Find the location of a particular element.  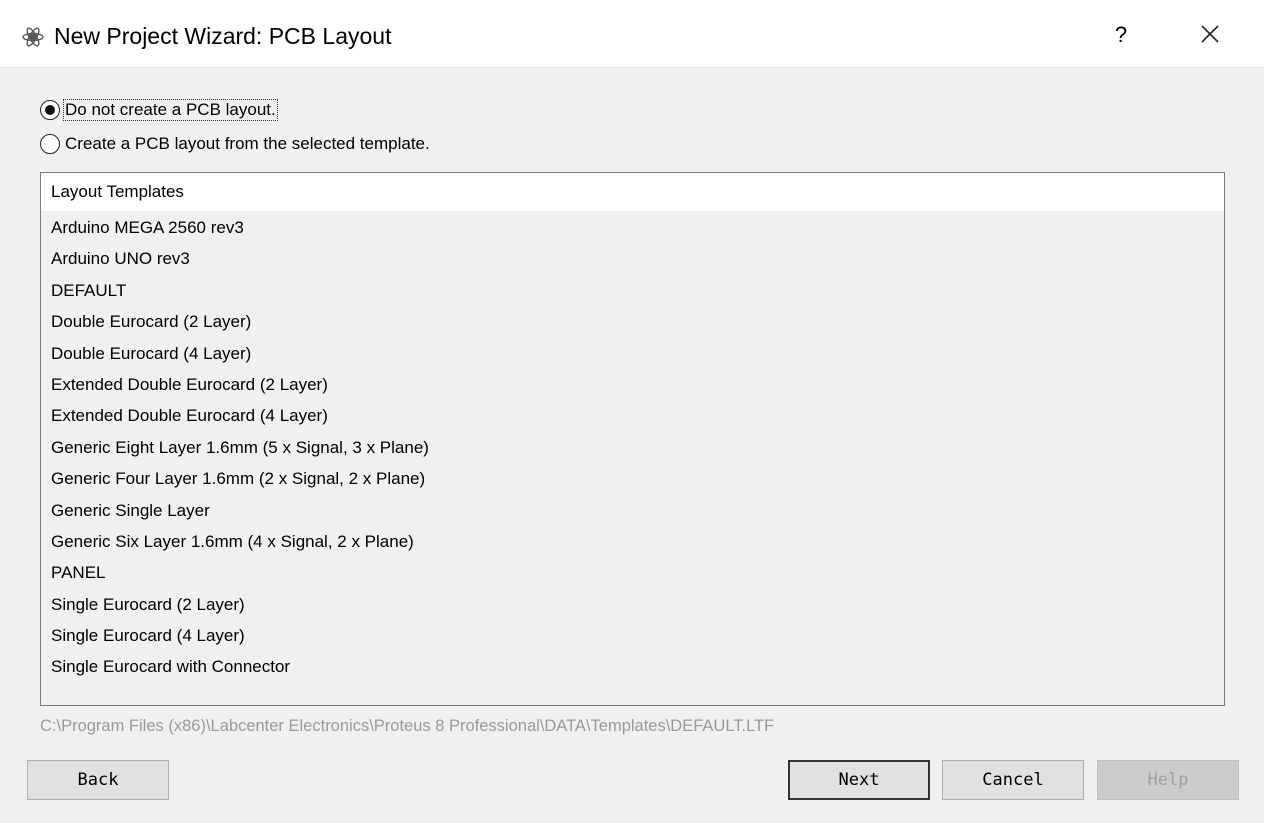

list-item: Single Eurocard (2 Layer) is located at coordinates (632, 604).